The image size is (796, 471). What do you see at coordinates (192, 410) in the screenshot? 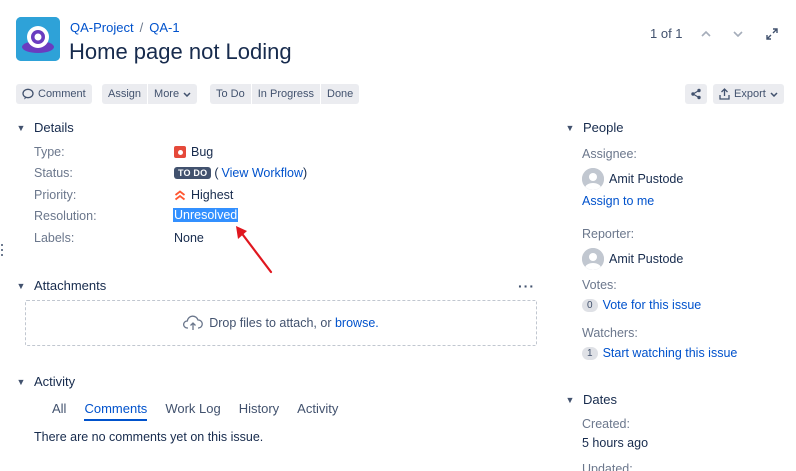
I see `tab-work-log: Work Log` at bounding box center [192, 410].